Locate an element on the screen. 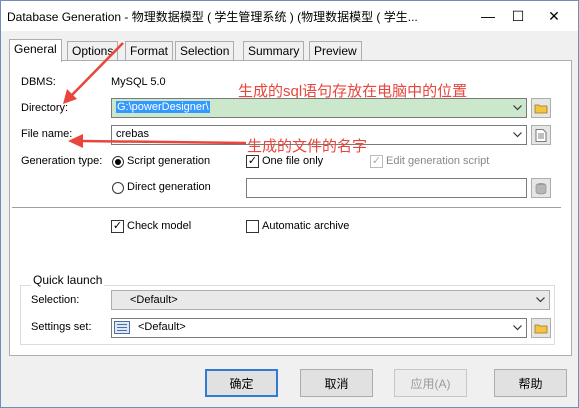  check-model-label: Check model is located at coordinates (159, 226).